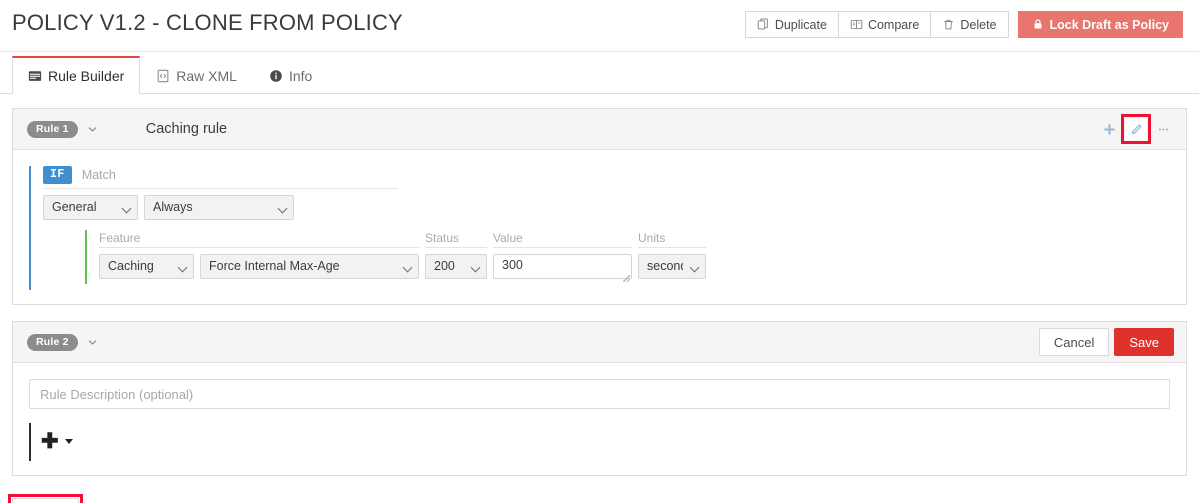 The height and width of the screenshot is (503, 1199). Describe the element at coordinates (276, 76) in the screenshot. I see `info-circle-icon` at that location.